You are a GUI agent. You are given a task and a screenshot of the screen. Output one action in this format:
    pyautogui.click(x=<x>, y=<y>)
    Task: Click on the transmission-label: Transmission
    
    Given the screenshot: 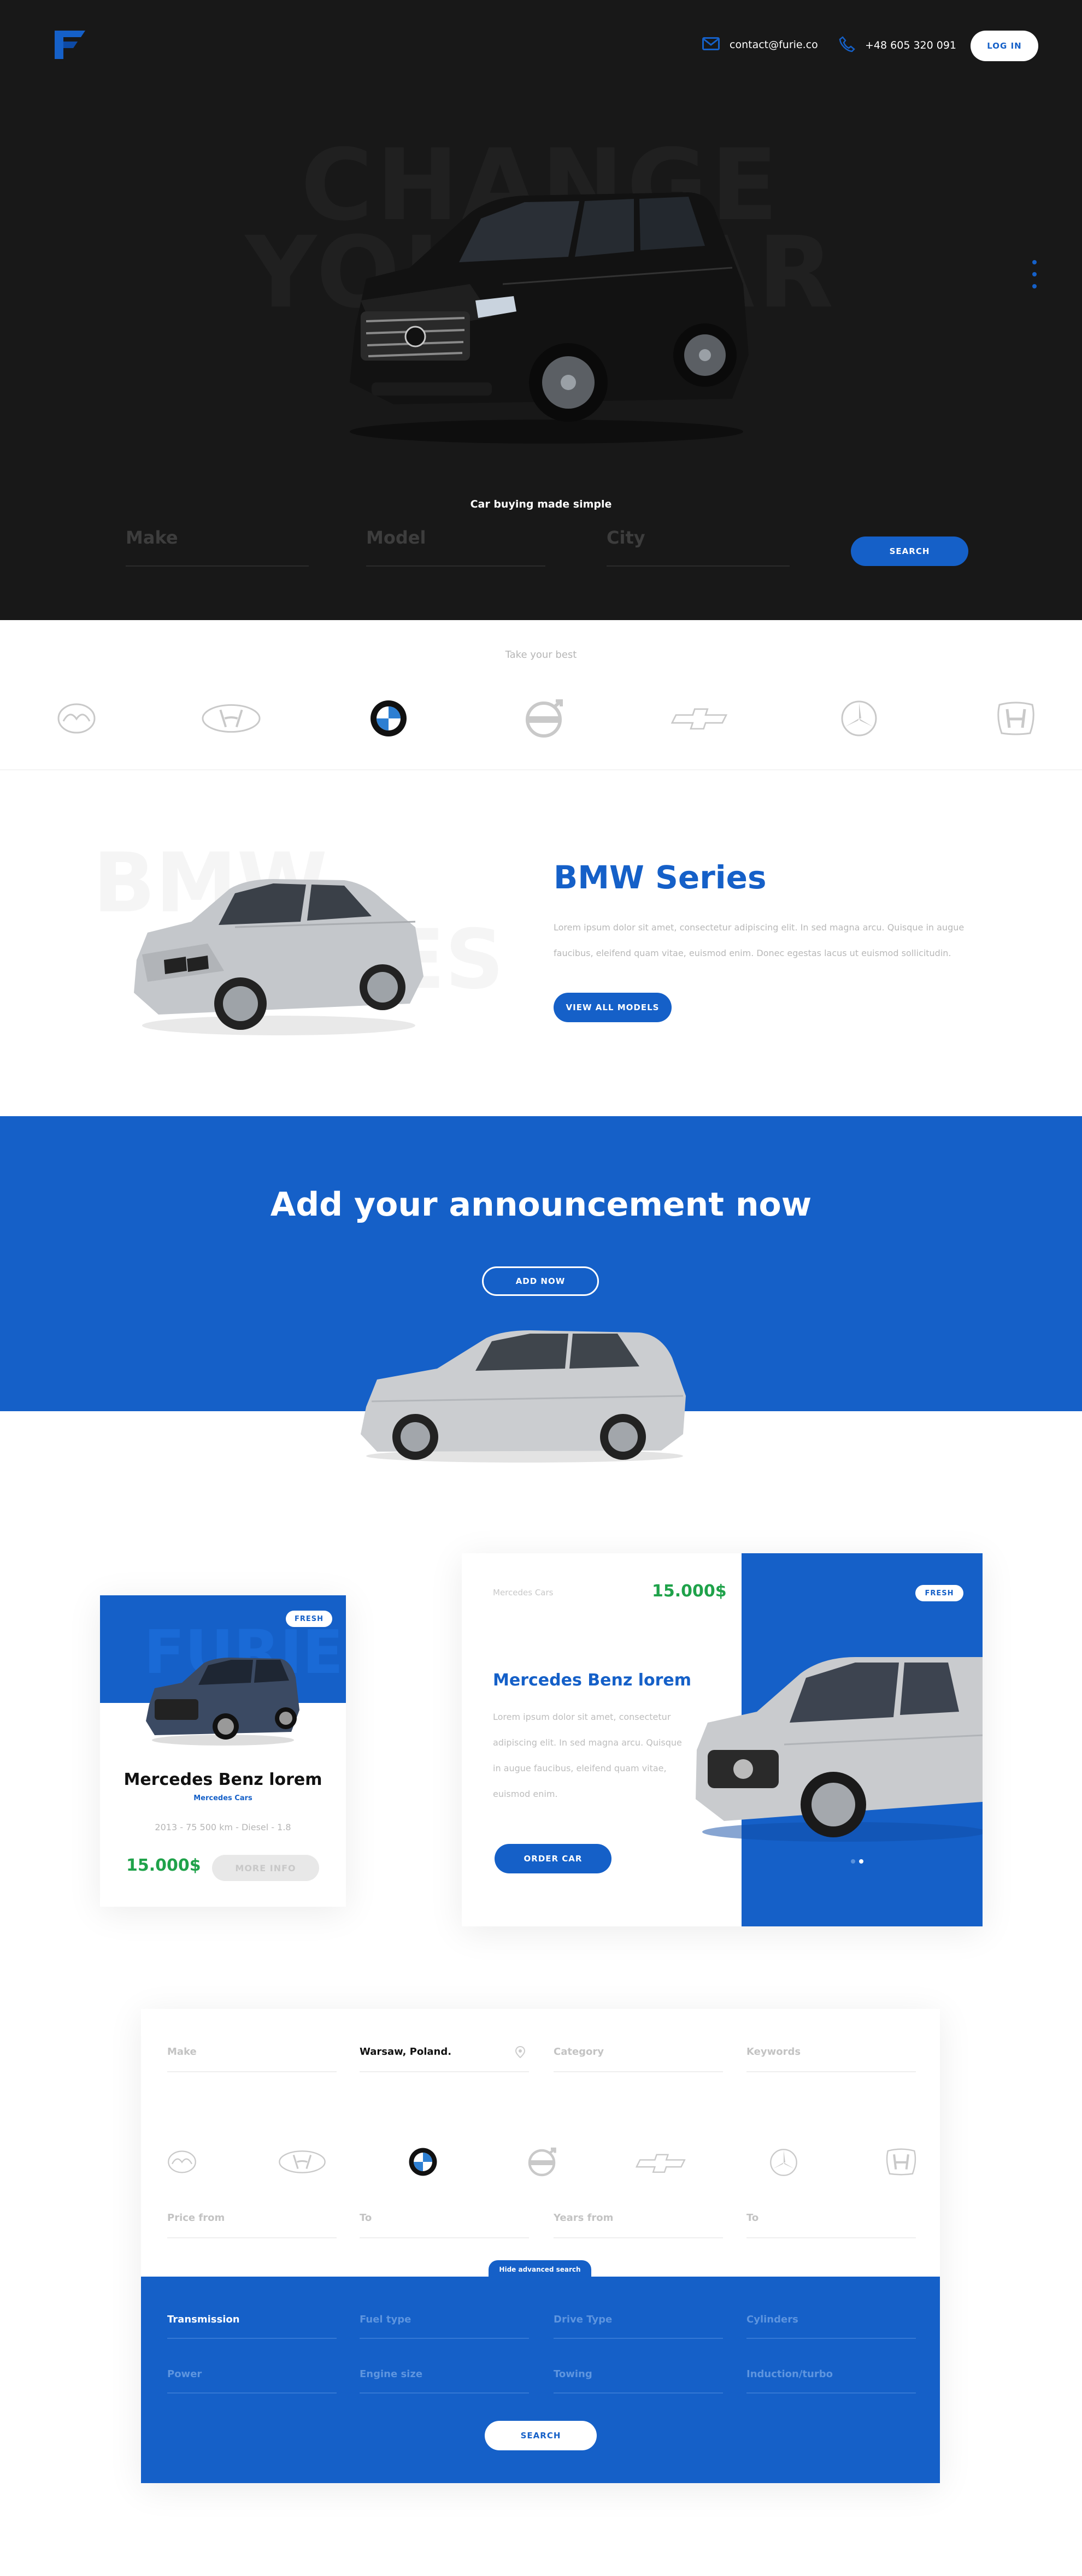 What is the action you would take?
    pyautogui.click(x=203, y=2320)
    